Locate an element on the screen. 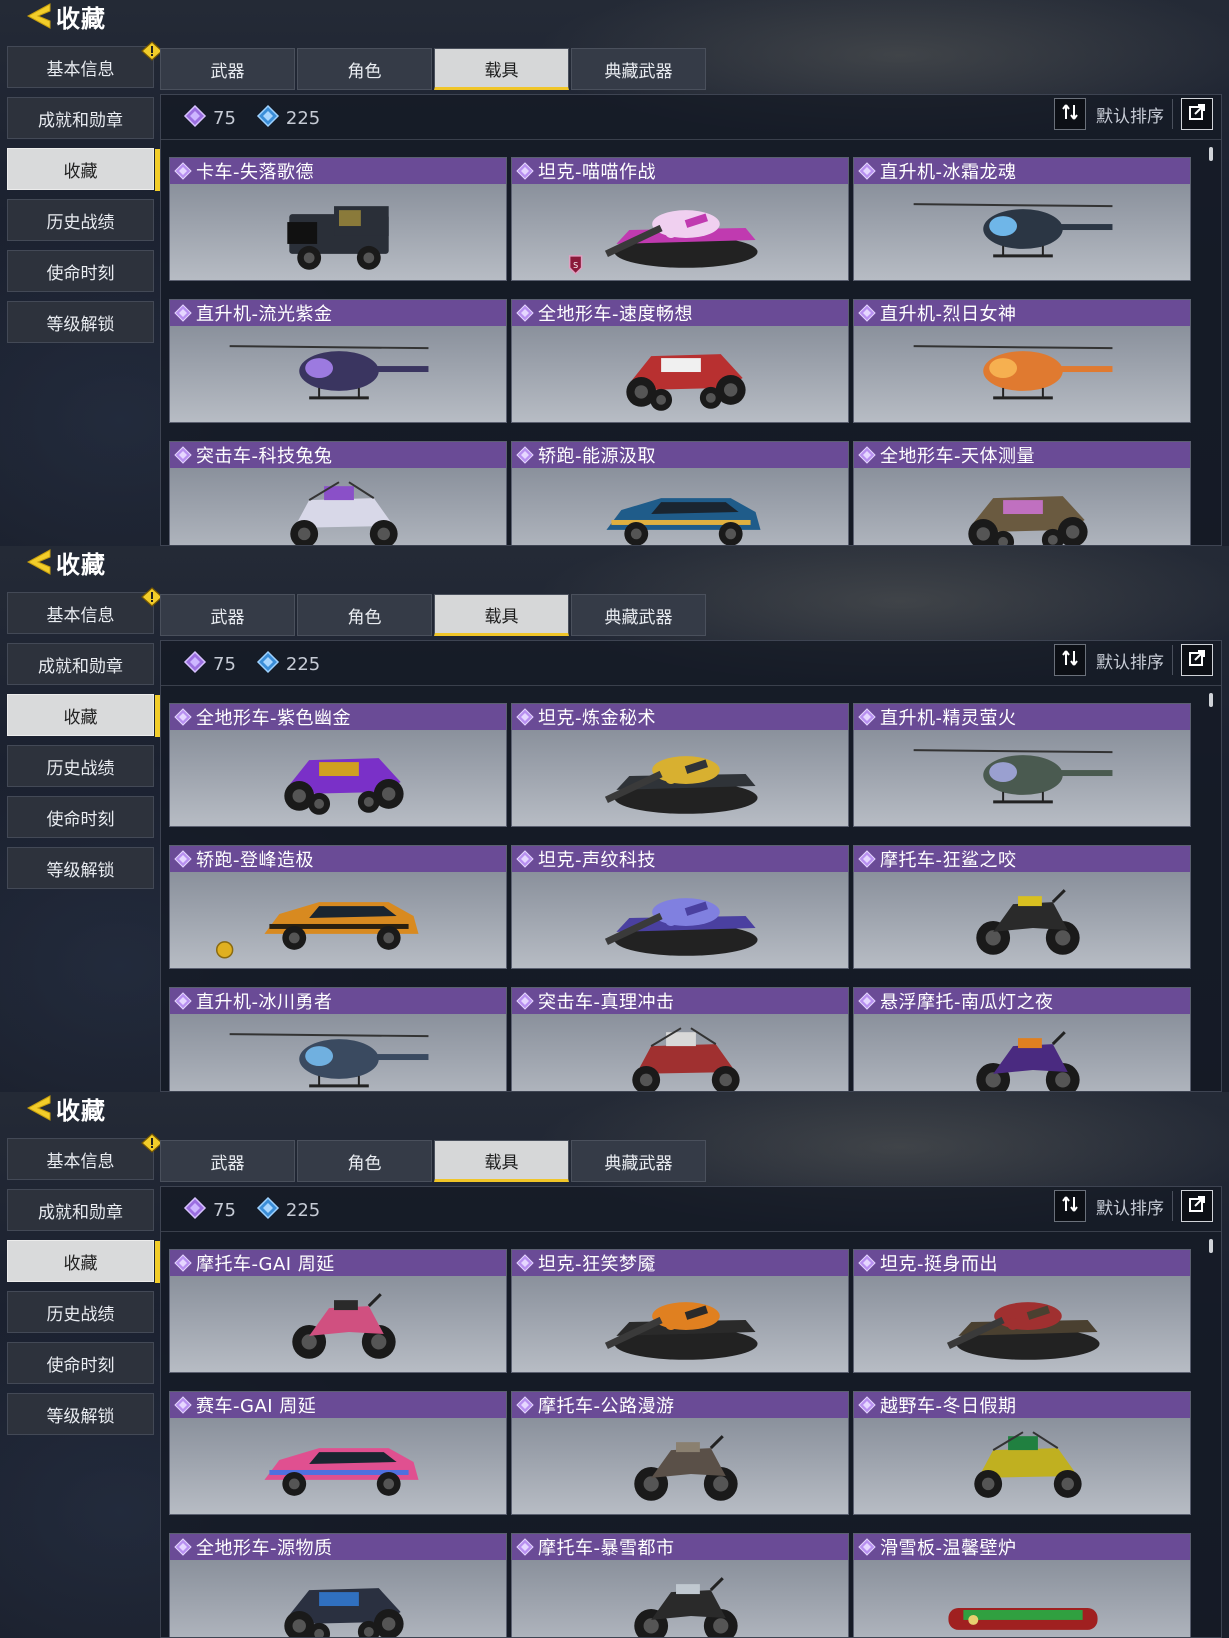 Image resolution: width=1229 pixels, height=1638 pixels. vehicle-card: 越野车-冬日假期 is located at coordinates (1022, 1453).